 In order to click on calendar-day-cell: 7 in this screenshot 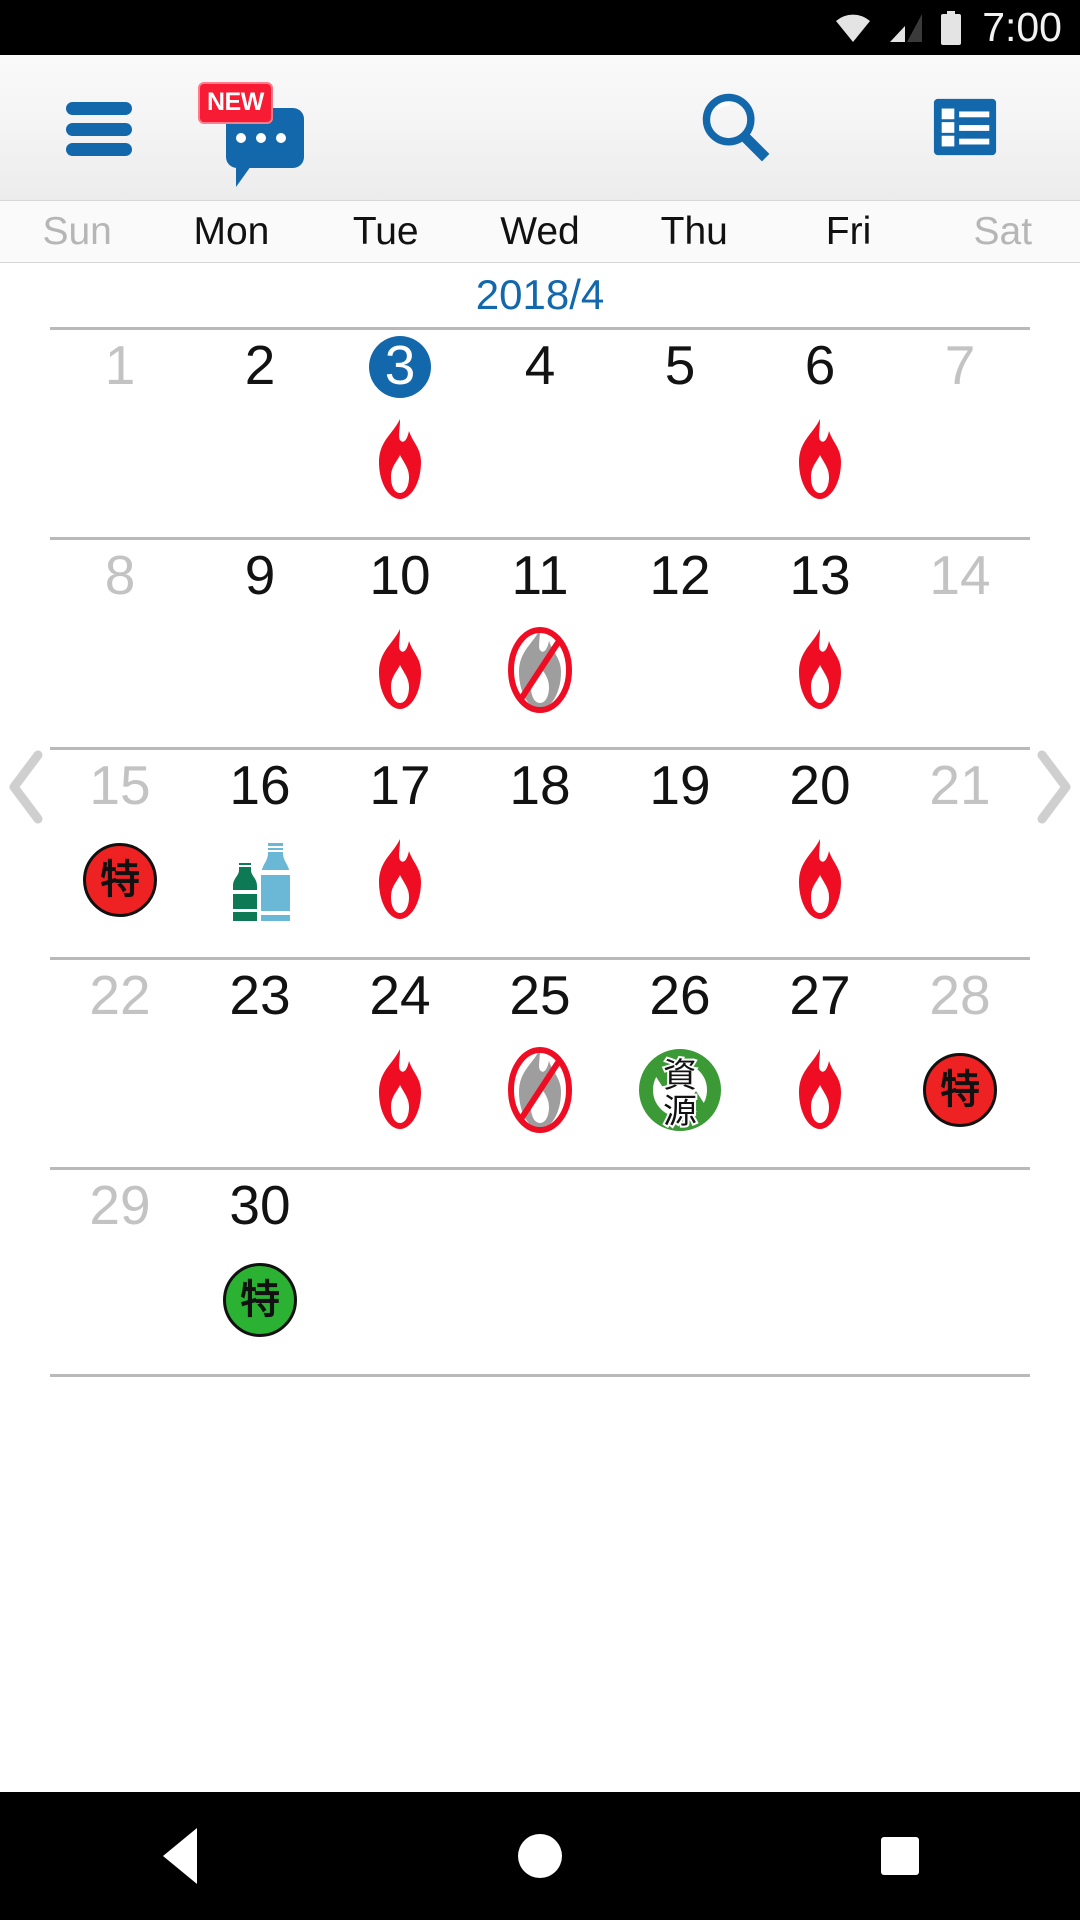, I will do `click(960, 433)`.